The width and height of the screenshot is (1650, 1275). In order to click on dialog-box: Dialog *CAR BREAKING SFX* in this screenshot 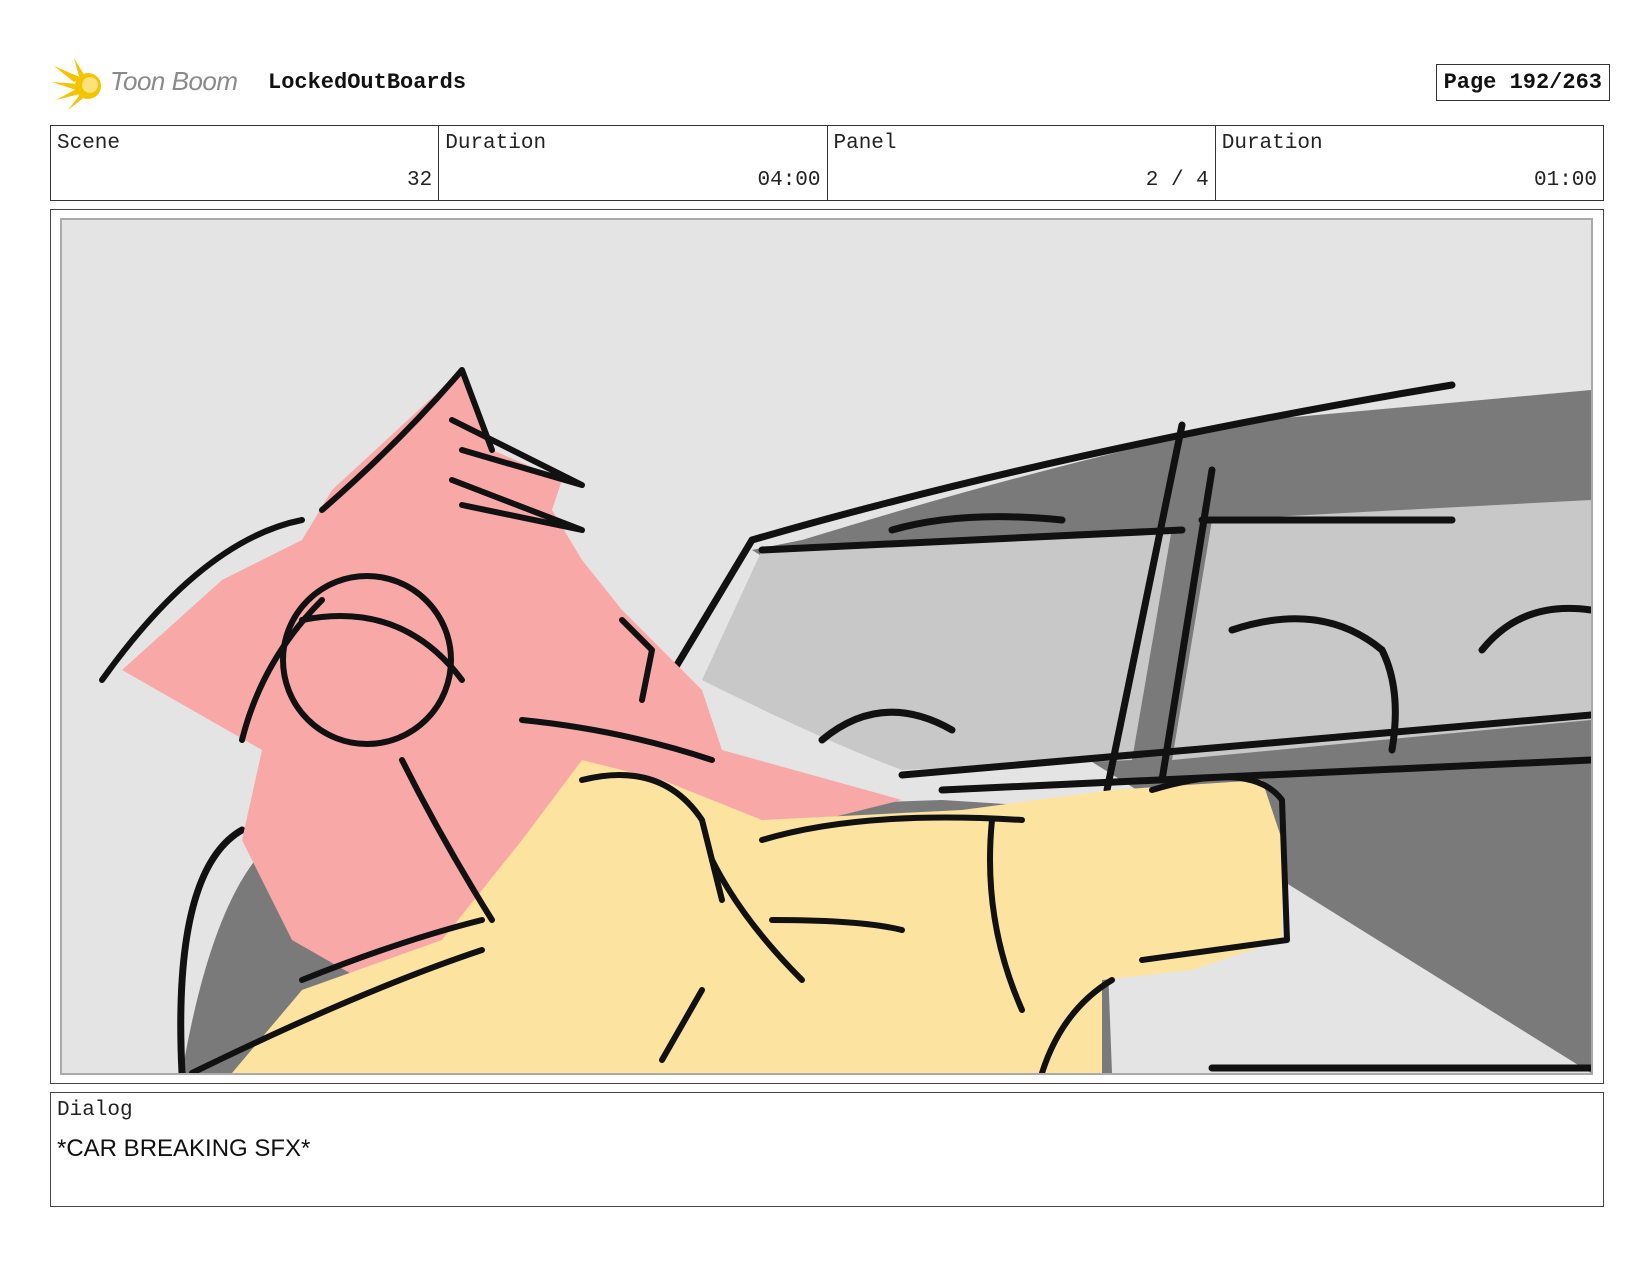, I will do `click(827, 1149)`.